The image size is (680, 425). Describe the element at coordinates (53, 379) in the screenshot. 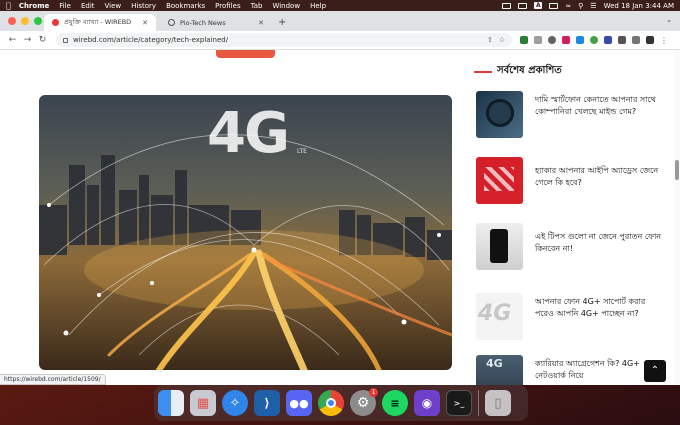

I see `link-status-bar: https://wirebd.com/article/1509/` at that location.